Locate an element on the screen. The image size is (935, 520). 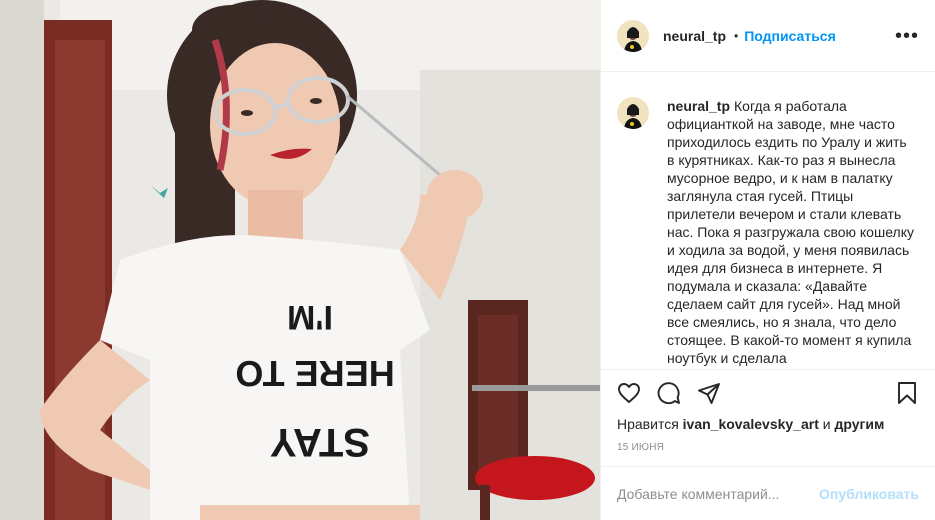
post-header: neural_tp • Подписаться ••• is located at coordinates (768, 36).